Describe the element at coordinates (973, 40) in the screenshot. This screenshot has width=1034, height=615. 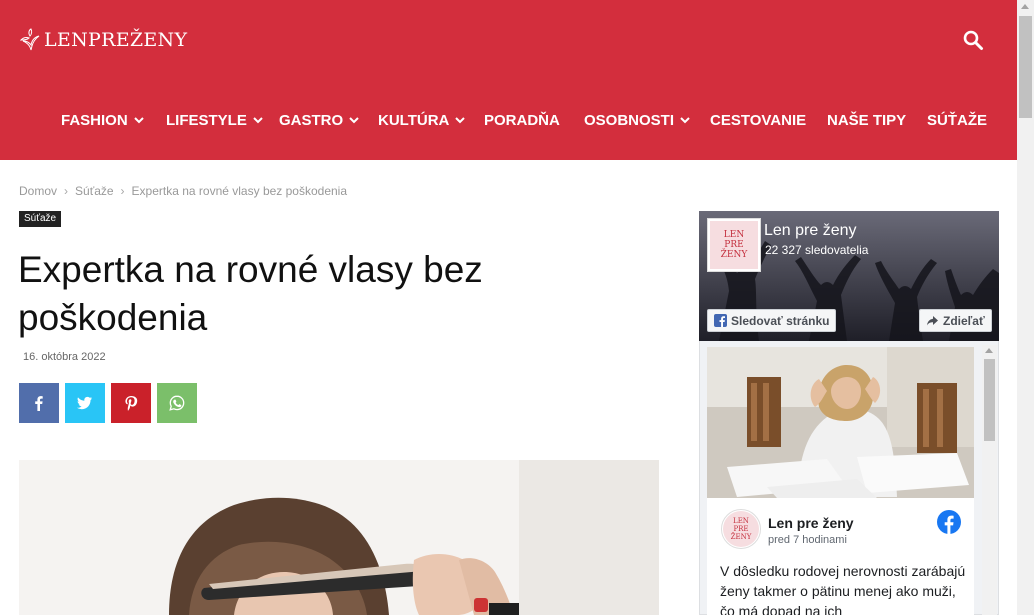
I see `search-icon` at that location.